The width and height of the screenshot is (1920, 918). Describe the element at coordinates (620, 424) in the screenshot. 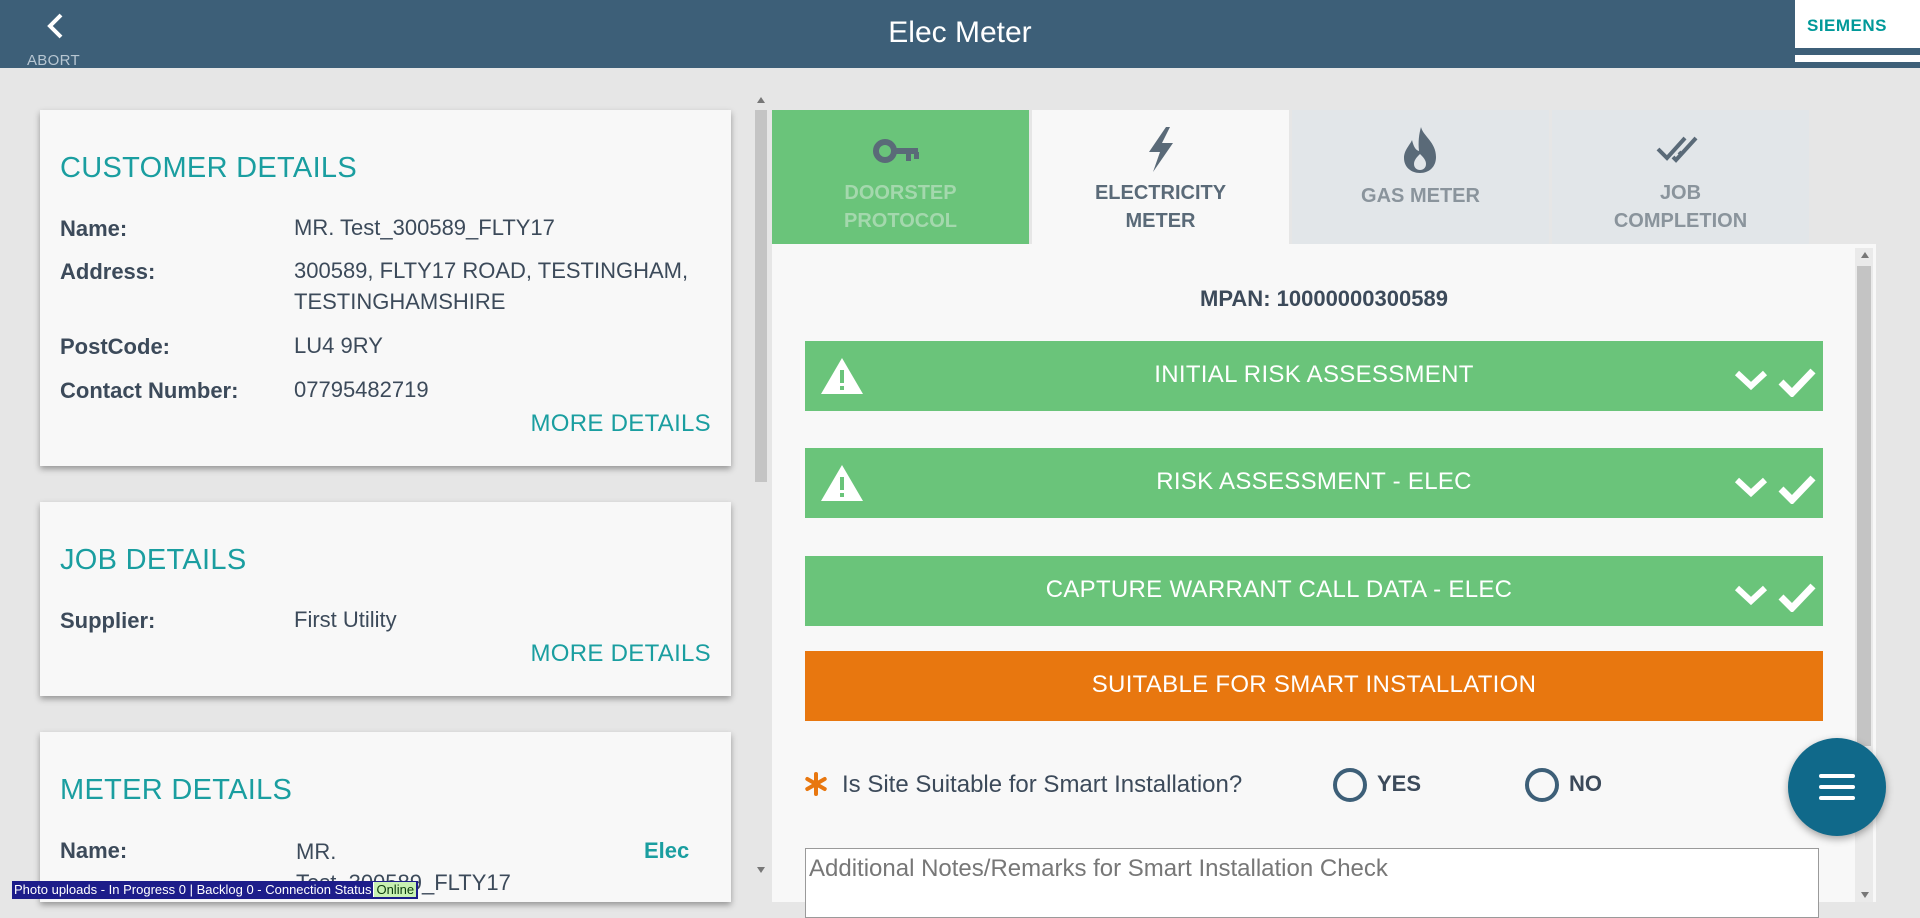

I see `customer-more-details-link: MORE DETAILS` at that location.